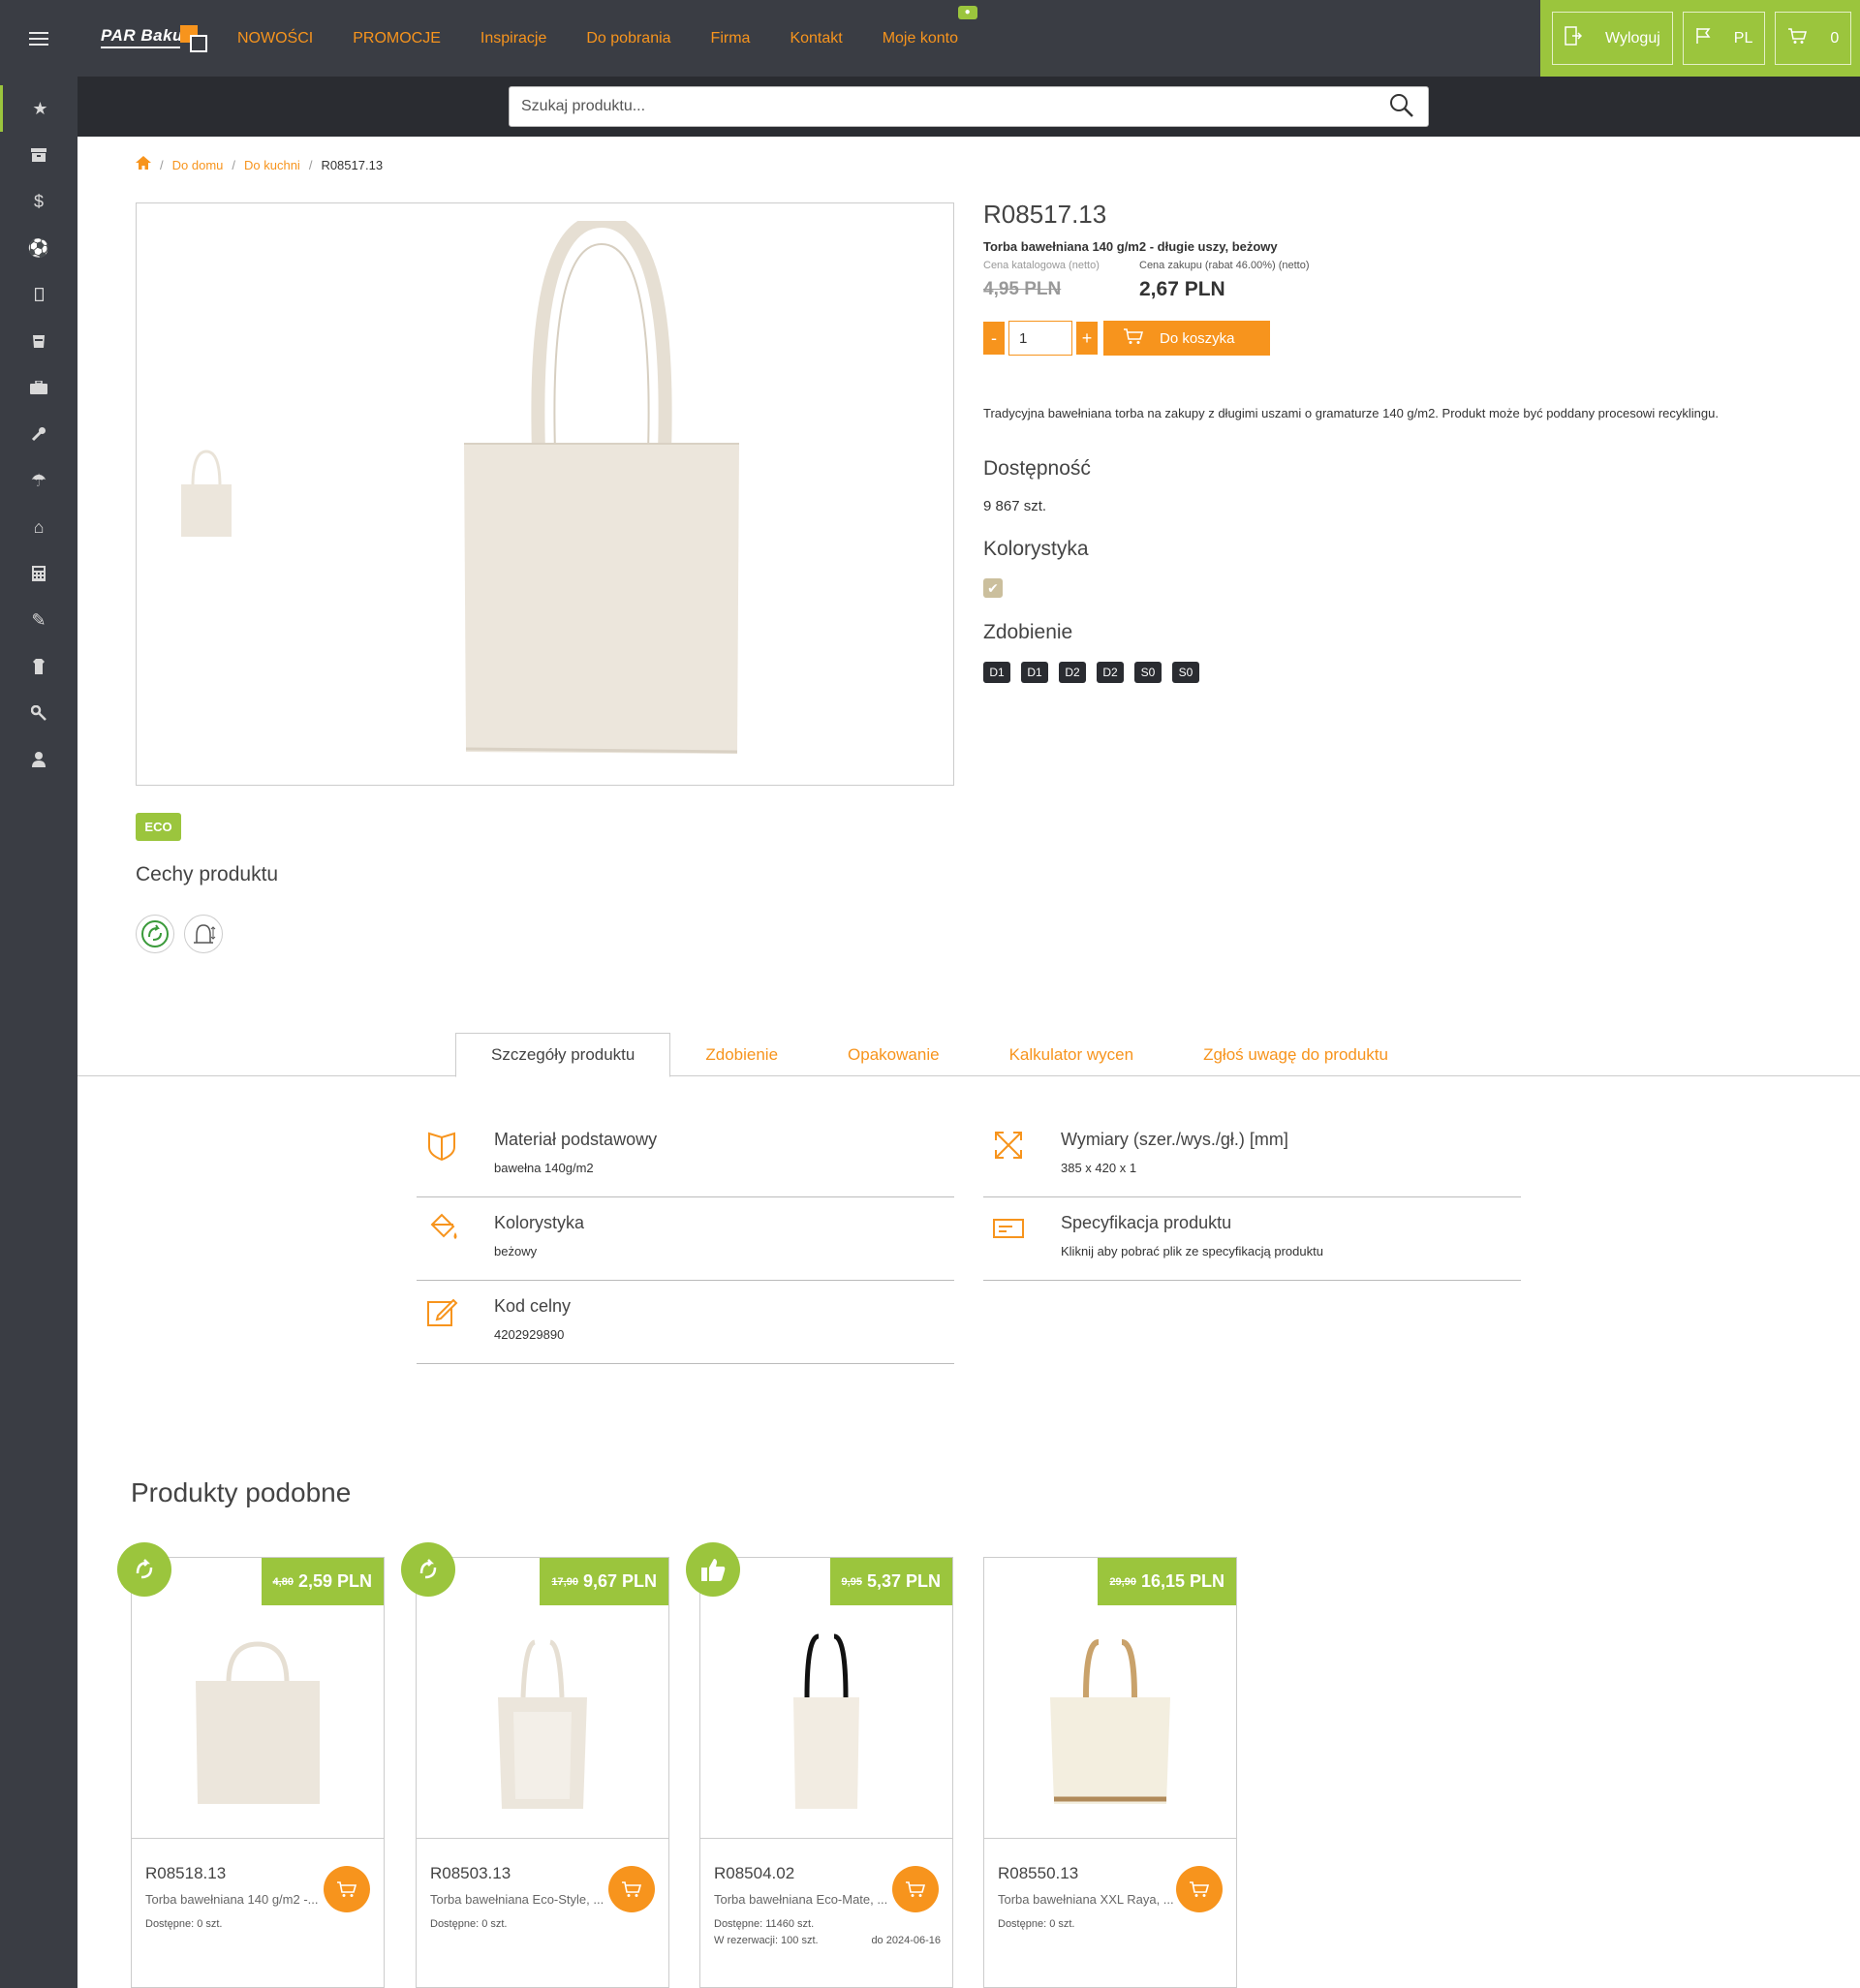 Image resolution: width=1860 pixels, height=1988 pixels. Describe the element at coordinates (920, 38) in the screenshot. I see `nav-moje-konto-label: Moje konto` at that location.